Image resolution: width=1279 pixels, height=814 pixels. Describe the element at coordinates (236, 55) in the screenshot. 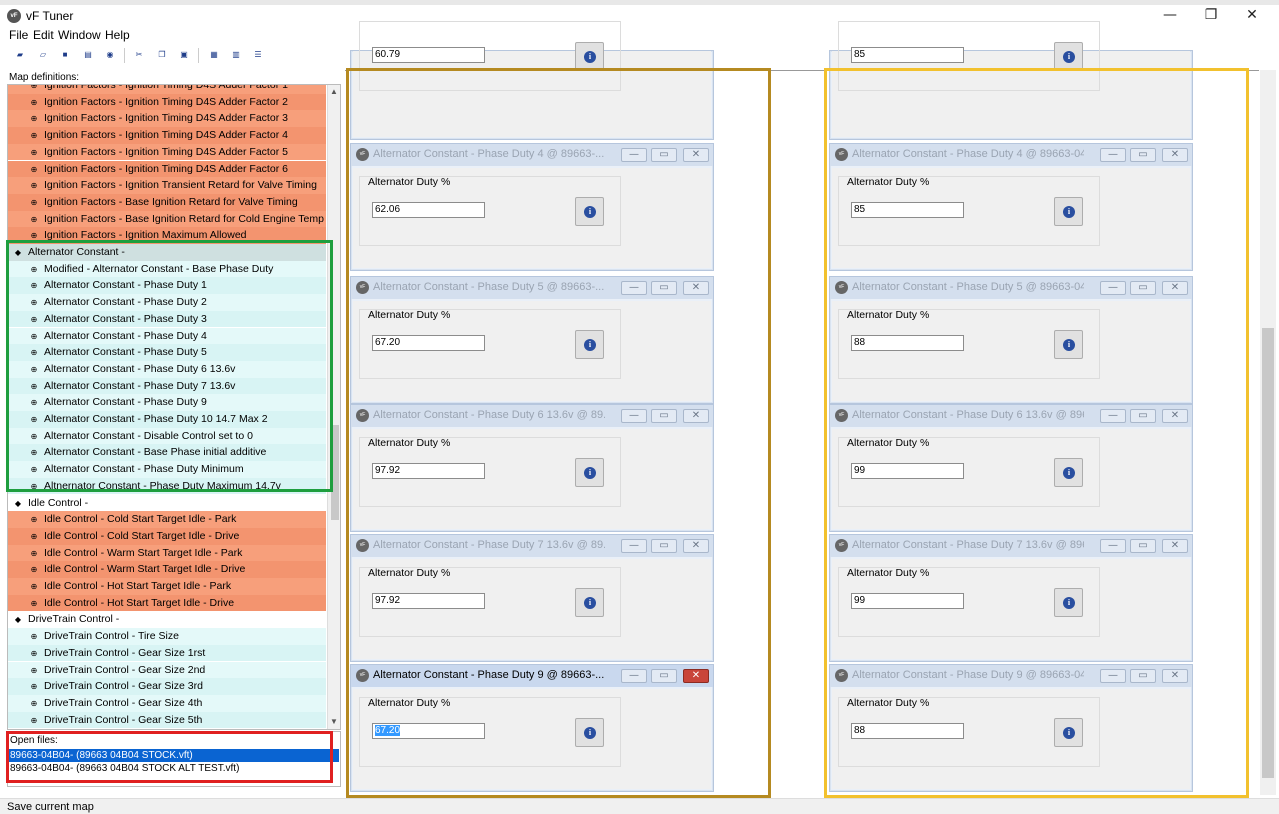

I see `cascade-icon: ▥` at that location.